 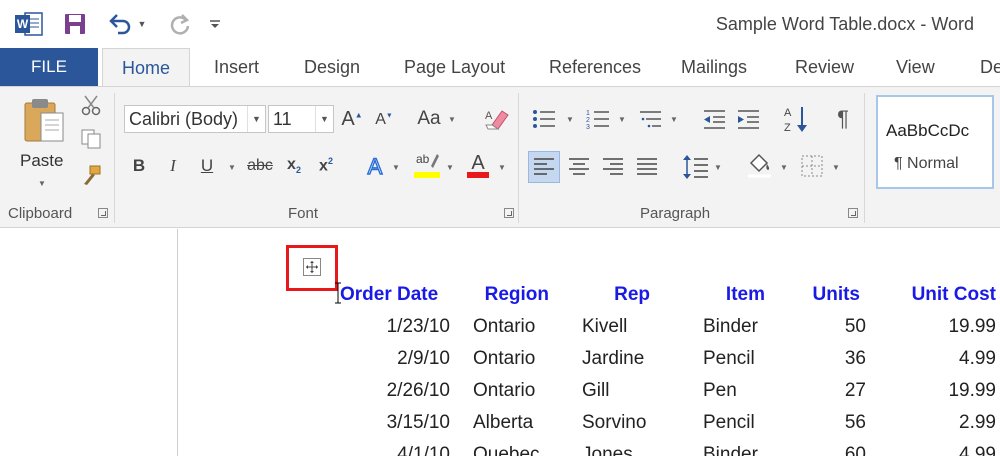 What do you see at coordinates (232, 167) in the screenshot?
I see `underline-dropdown-icon: ▼` at bounding box center [232, 167].